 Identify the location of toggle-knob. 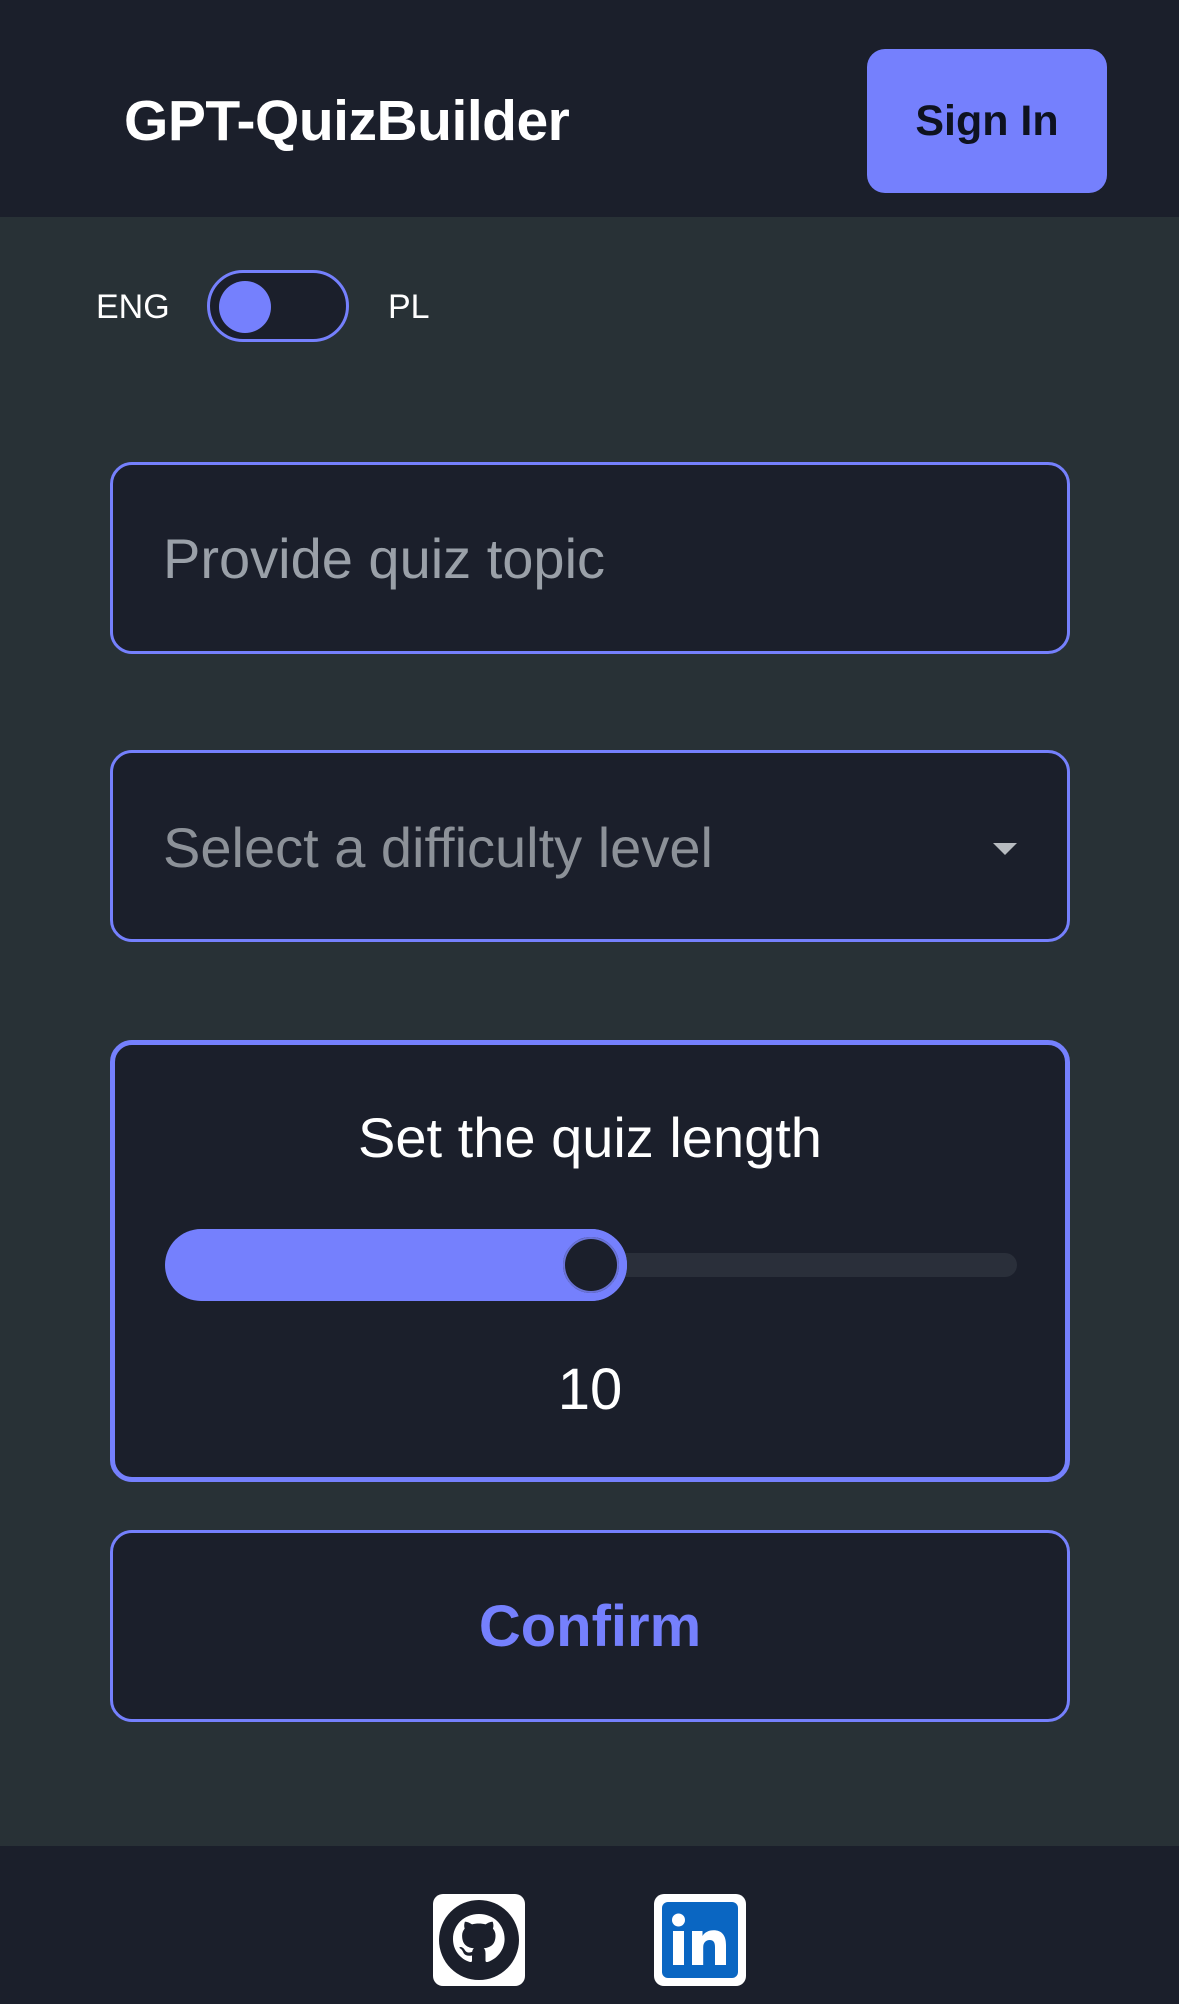
(245, 307).